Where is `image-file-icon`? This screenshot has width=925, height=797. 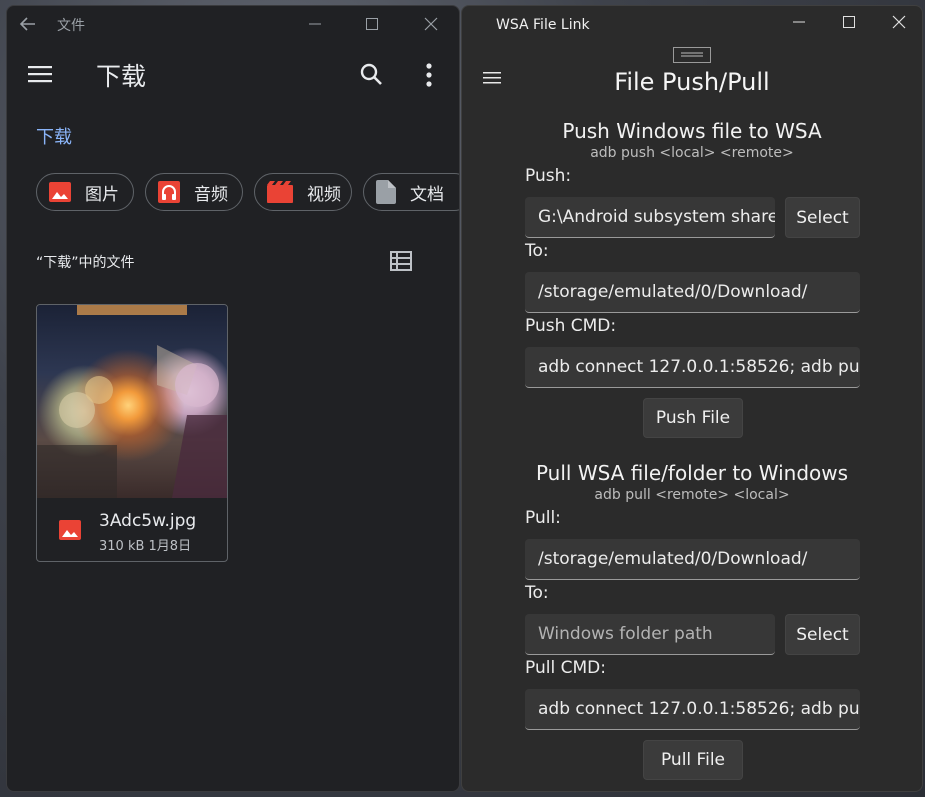 image-file-icon is located at coordinates (70, 530).